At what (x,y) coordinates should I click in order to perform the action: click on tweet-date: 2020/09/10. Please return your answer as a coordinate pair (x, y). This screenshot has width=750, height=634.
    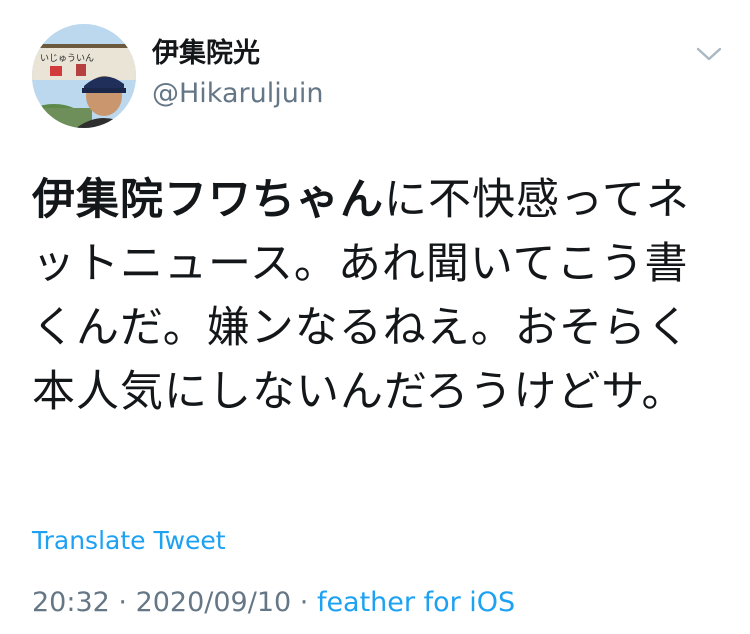
    Looking at the image, I should click on (214, 602).